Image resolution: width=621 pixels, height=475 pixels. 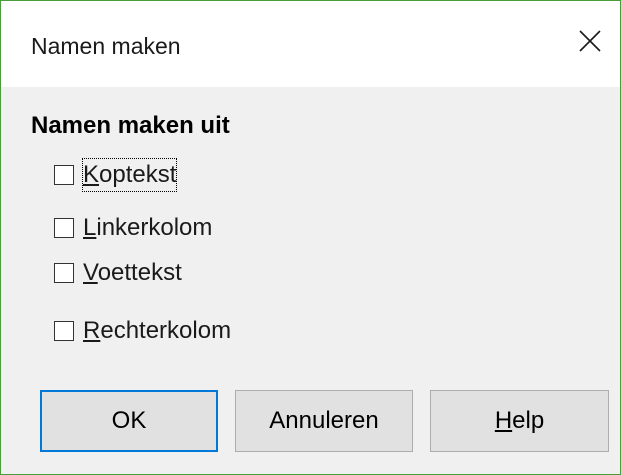 What do you see at coordinates (157, 331) in the screenshot?
I see `right-column-label: Rechterkolom` at bounding box center [157, 331].